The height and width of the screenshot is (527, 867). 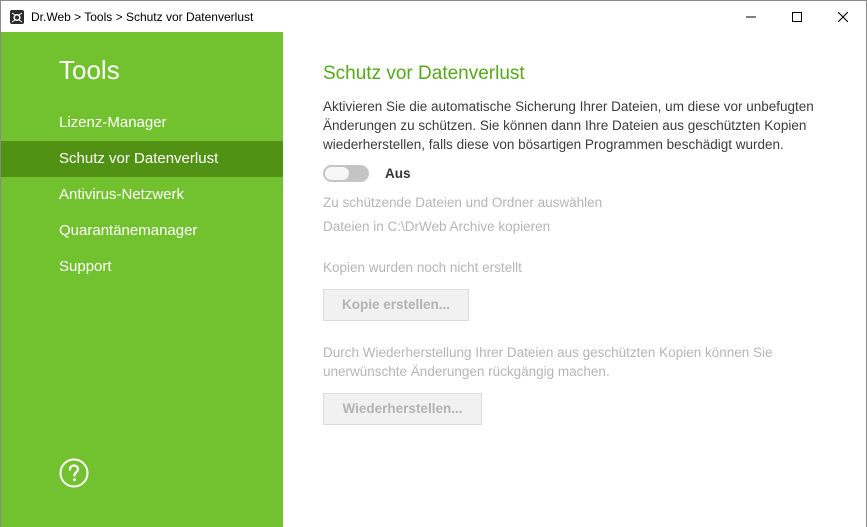 I want to click on protection-toggle, so click(x=346, y=173).